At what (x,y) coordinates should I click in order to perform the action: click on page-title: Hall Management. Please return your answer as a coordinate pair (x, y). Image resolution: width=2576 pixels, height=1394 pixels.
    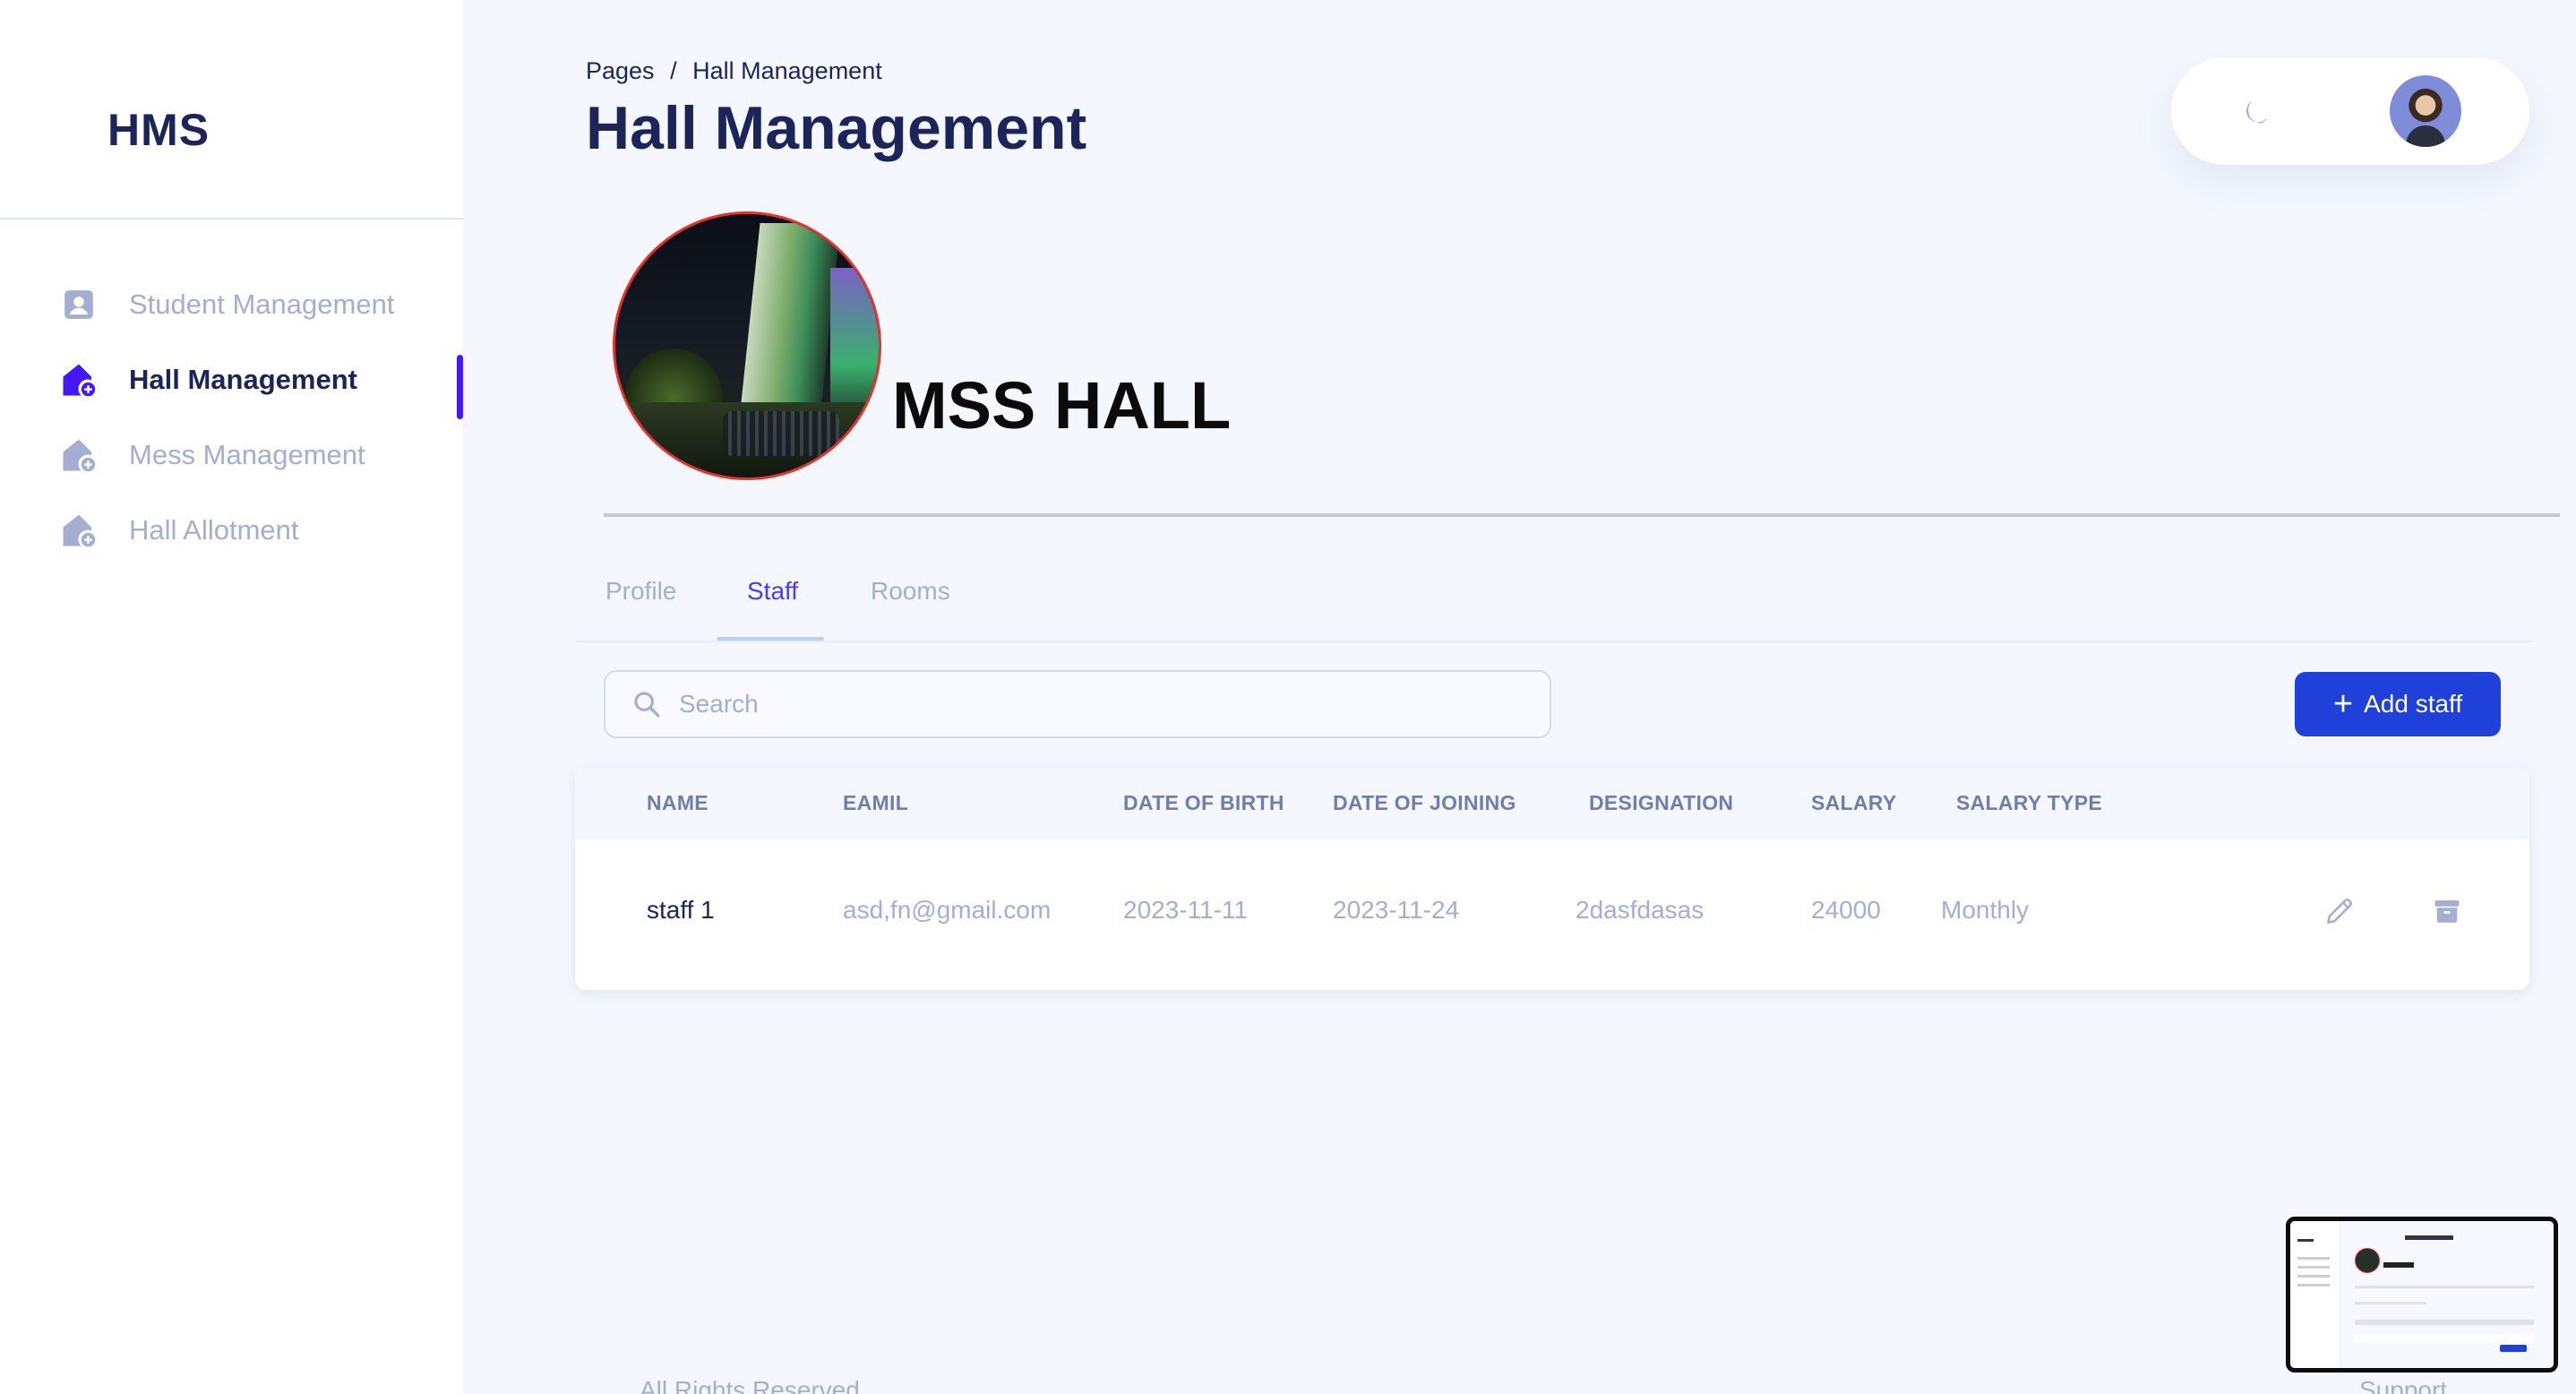
    Looking at the image, I should click on (836, 128).